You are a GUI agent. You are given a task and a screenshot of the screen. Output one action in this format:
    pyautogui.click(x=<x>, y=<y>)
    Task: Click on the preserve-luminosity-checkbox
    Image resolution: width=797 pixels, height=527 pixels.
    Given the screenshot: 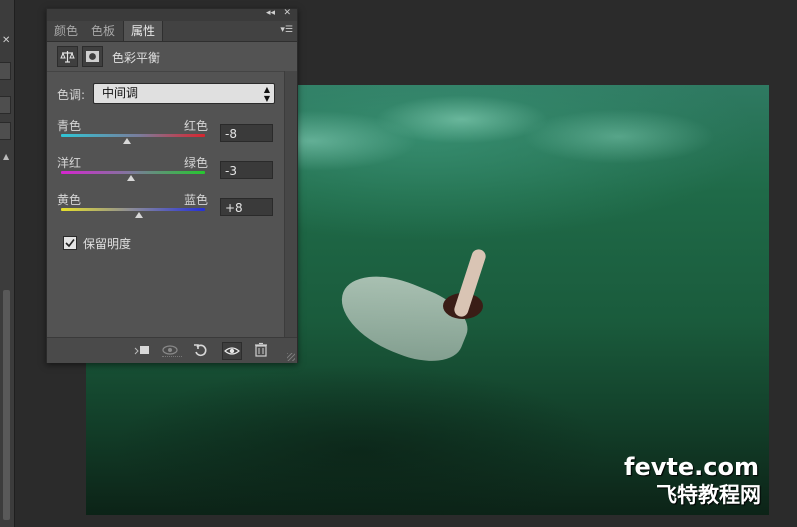 What is the action you would take?
    pyautogui.click(x=70, y=243)
    